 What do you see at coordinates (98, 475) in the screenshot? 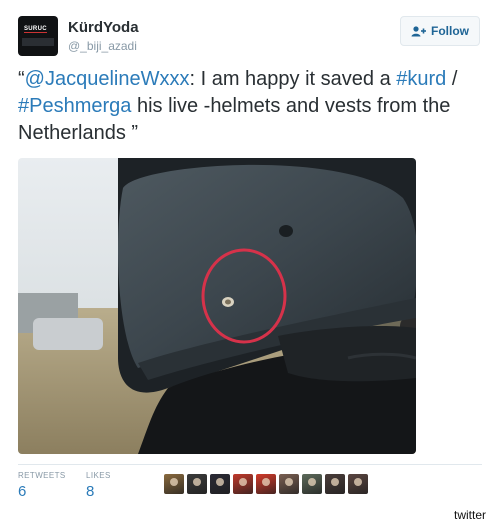
I see `likes-label: LIKES` at bounding box center [98, 475].